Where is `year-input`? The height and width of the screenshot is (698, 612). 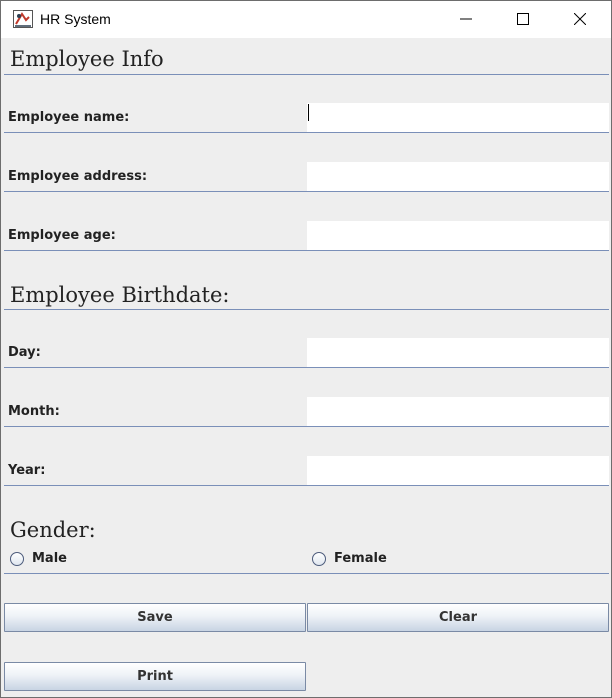
year-input is located at coordinates (458, 470).